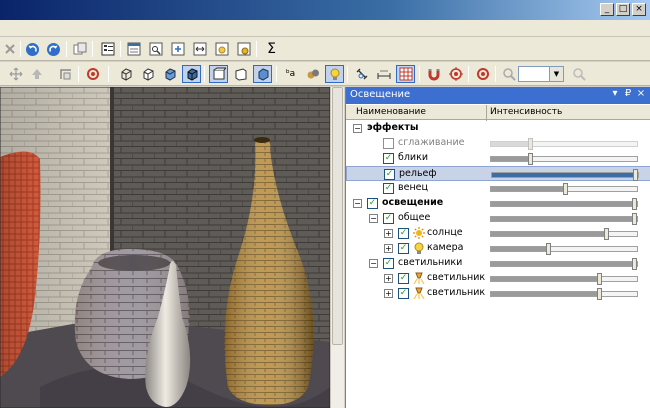 The height and width of the screenshot is (408, 650). Describe the element at coordinates (125, 74) in the screenshot. I see `wireframe-cube-icon` at that location.